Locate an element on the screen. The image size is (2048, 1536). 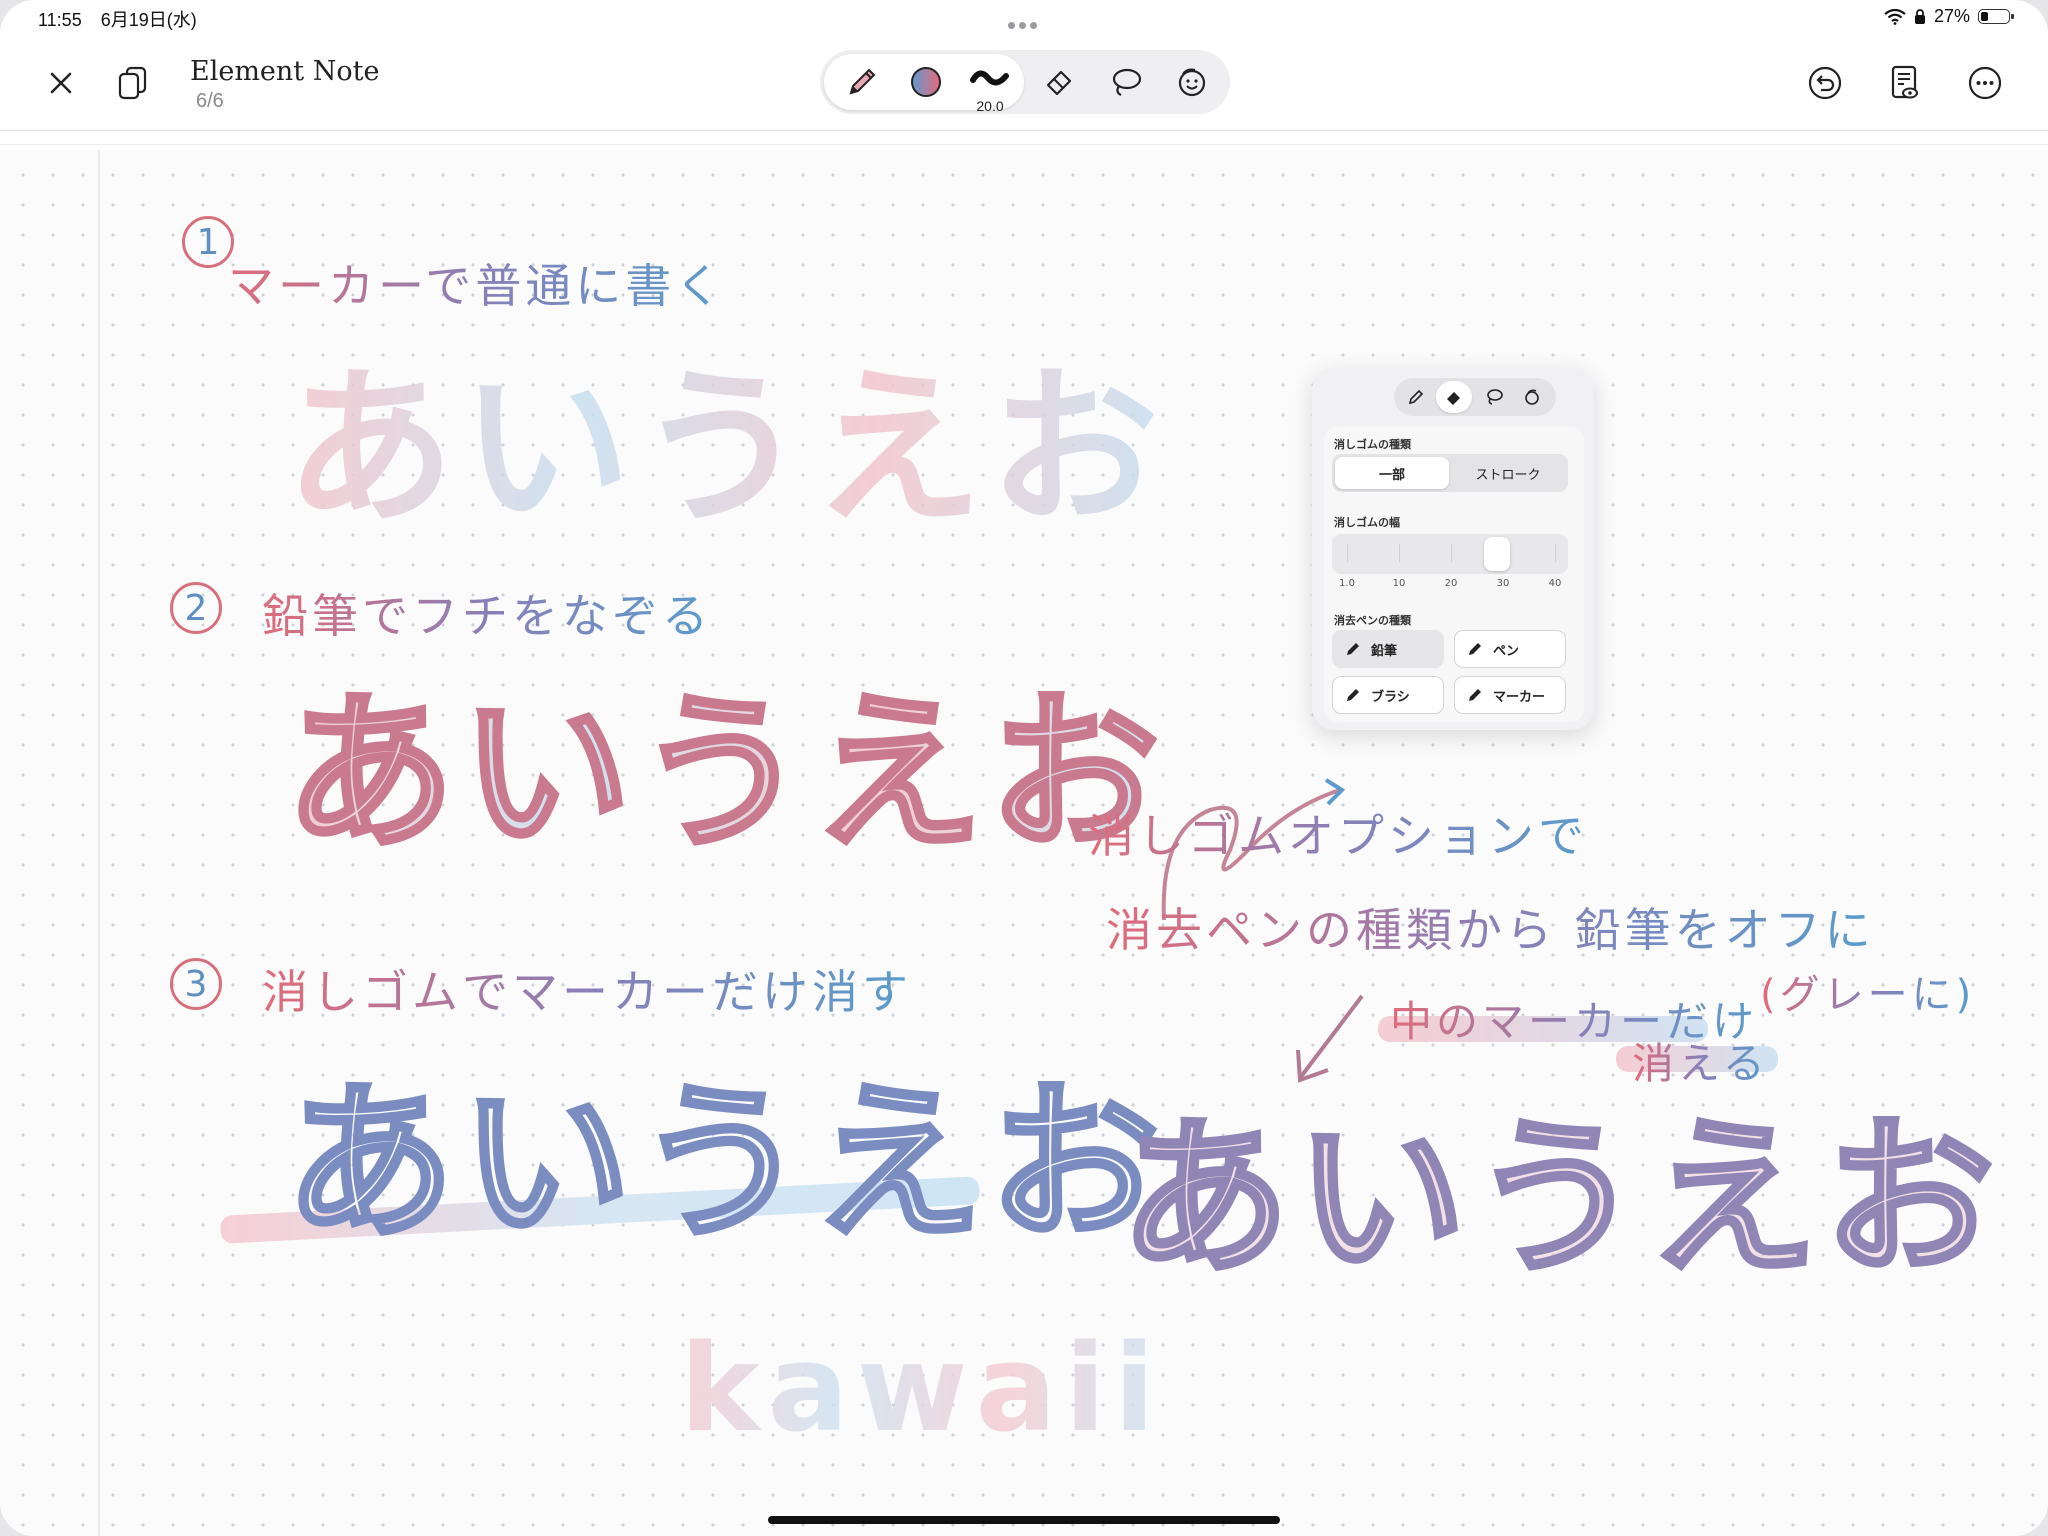
pen-type-pen: ペン is located at coordinates (1510, 649).